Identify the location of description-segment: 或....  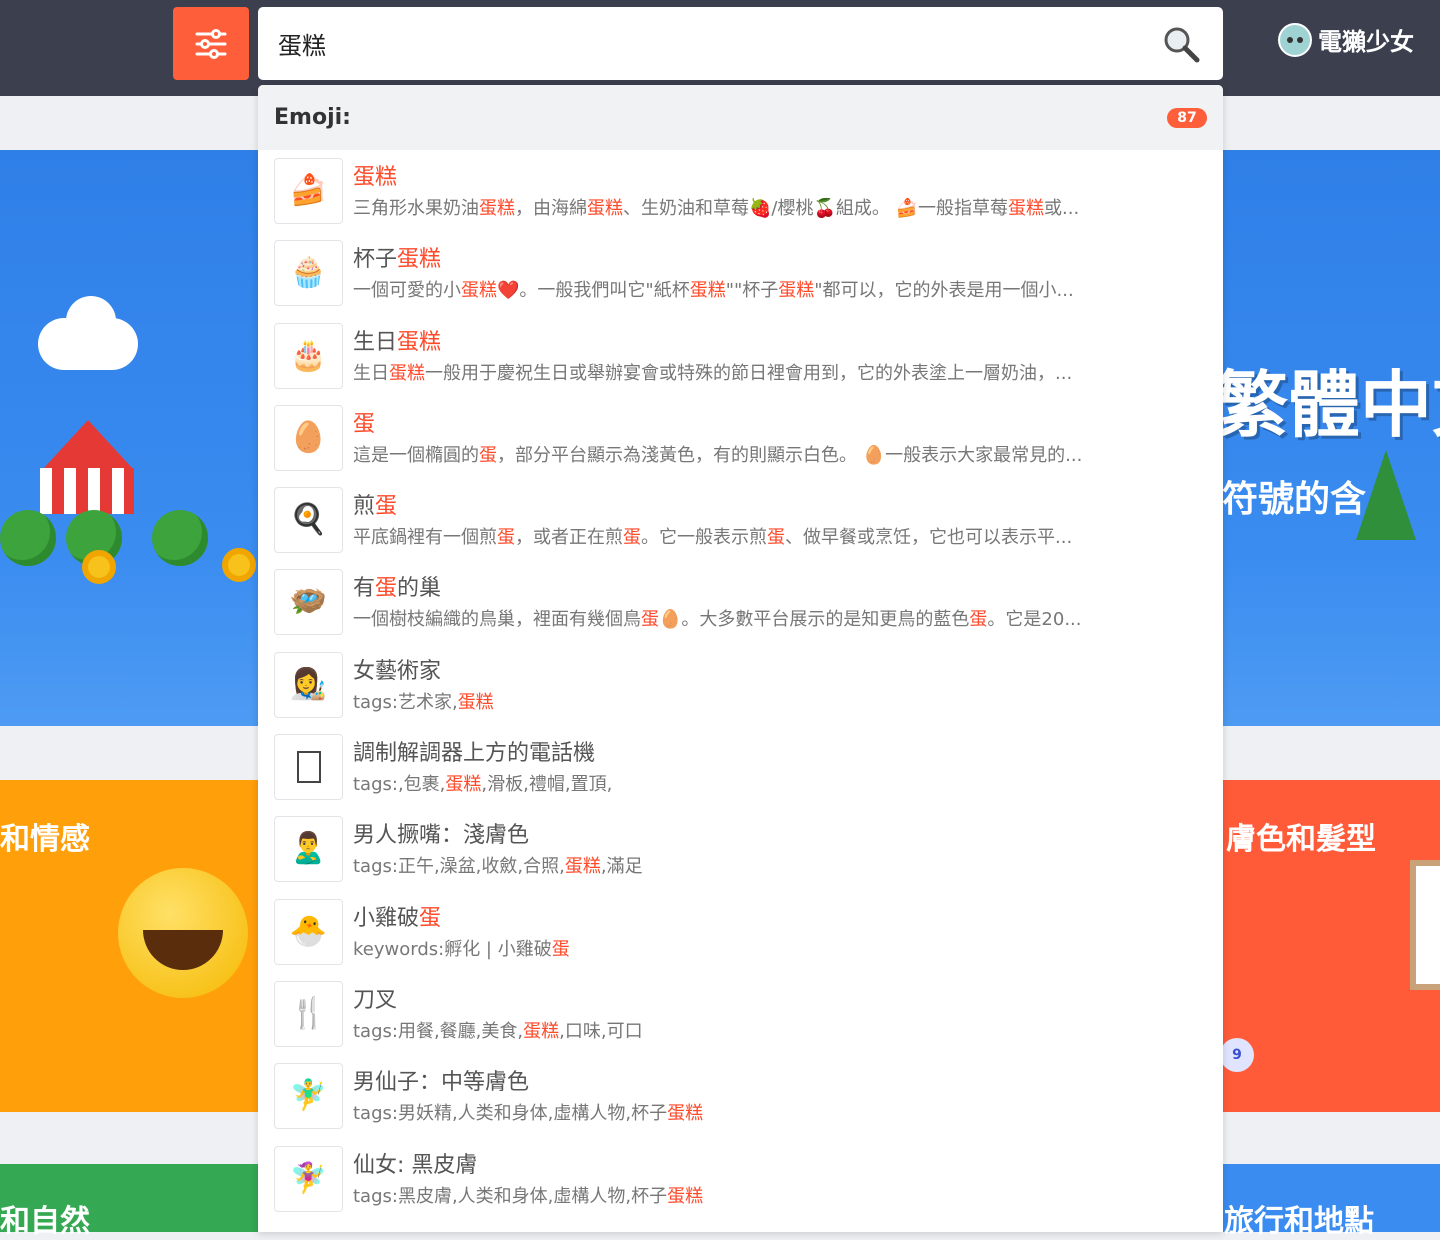
(1062, 208).